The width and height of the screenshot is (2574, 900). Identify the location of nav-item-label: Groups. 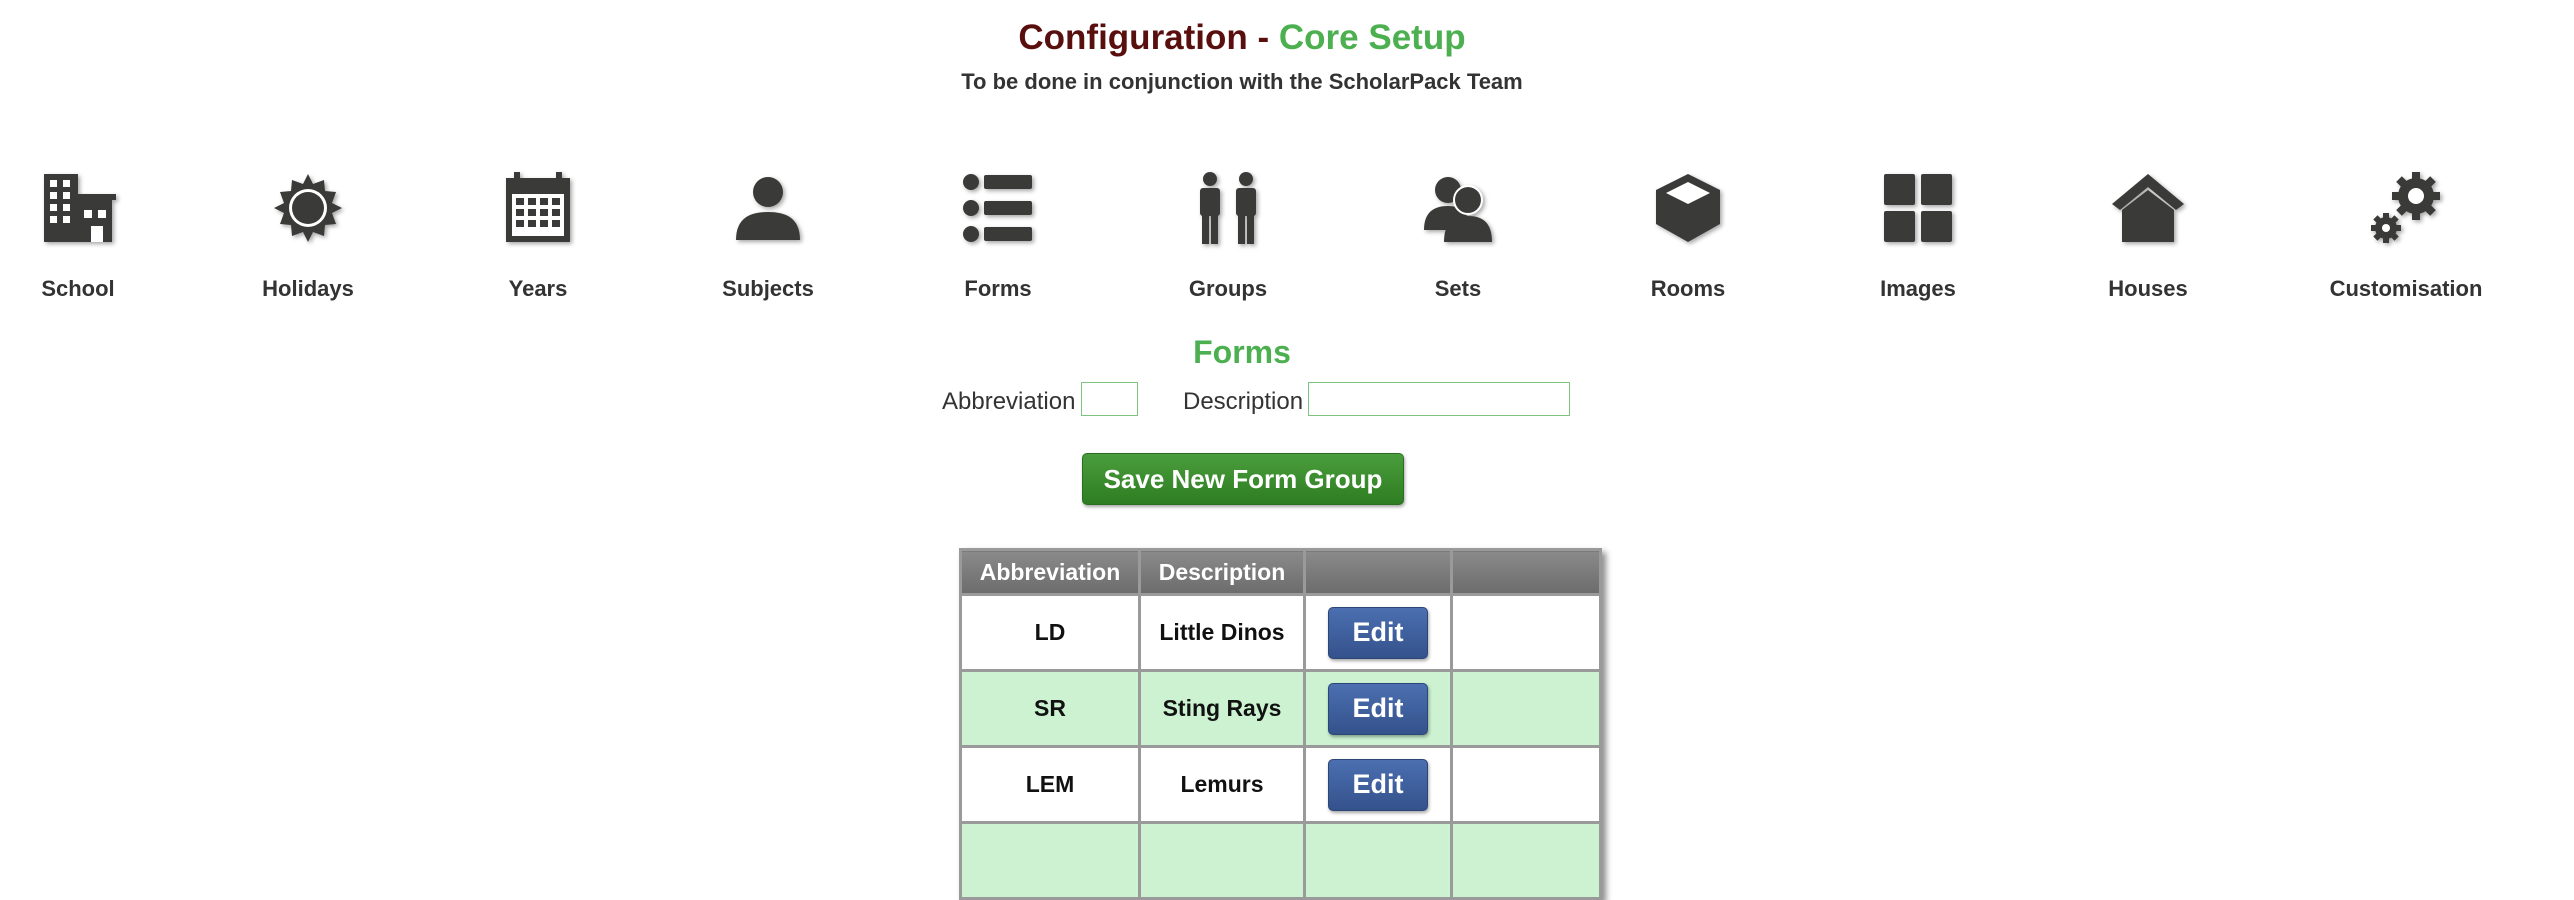
(1228, 288).